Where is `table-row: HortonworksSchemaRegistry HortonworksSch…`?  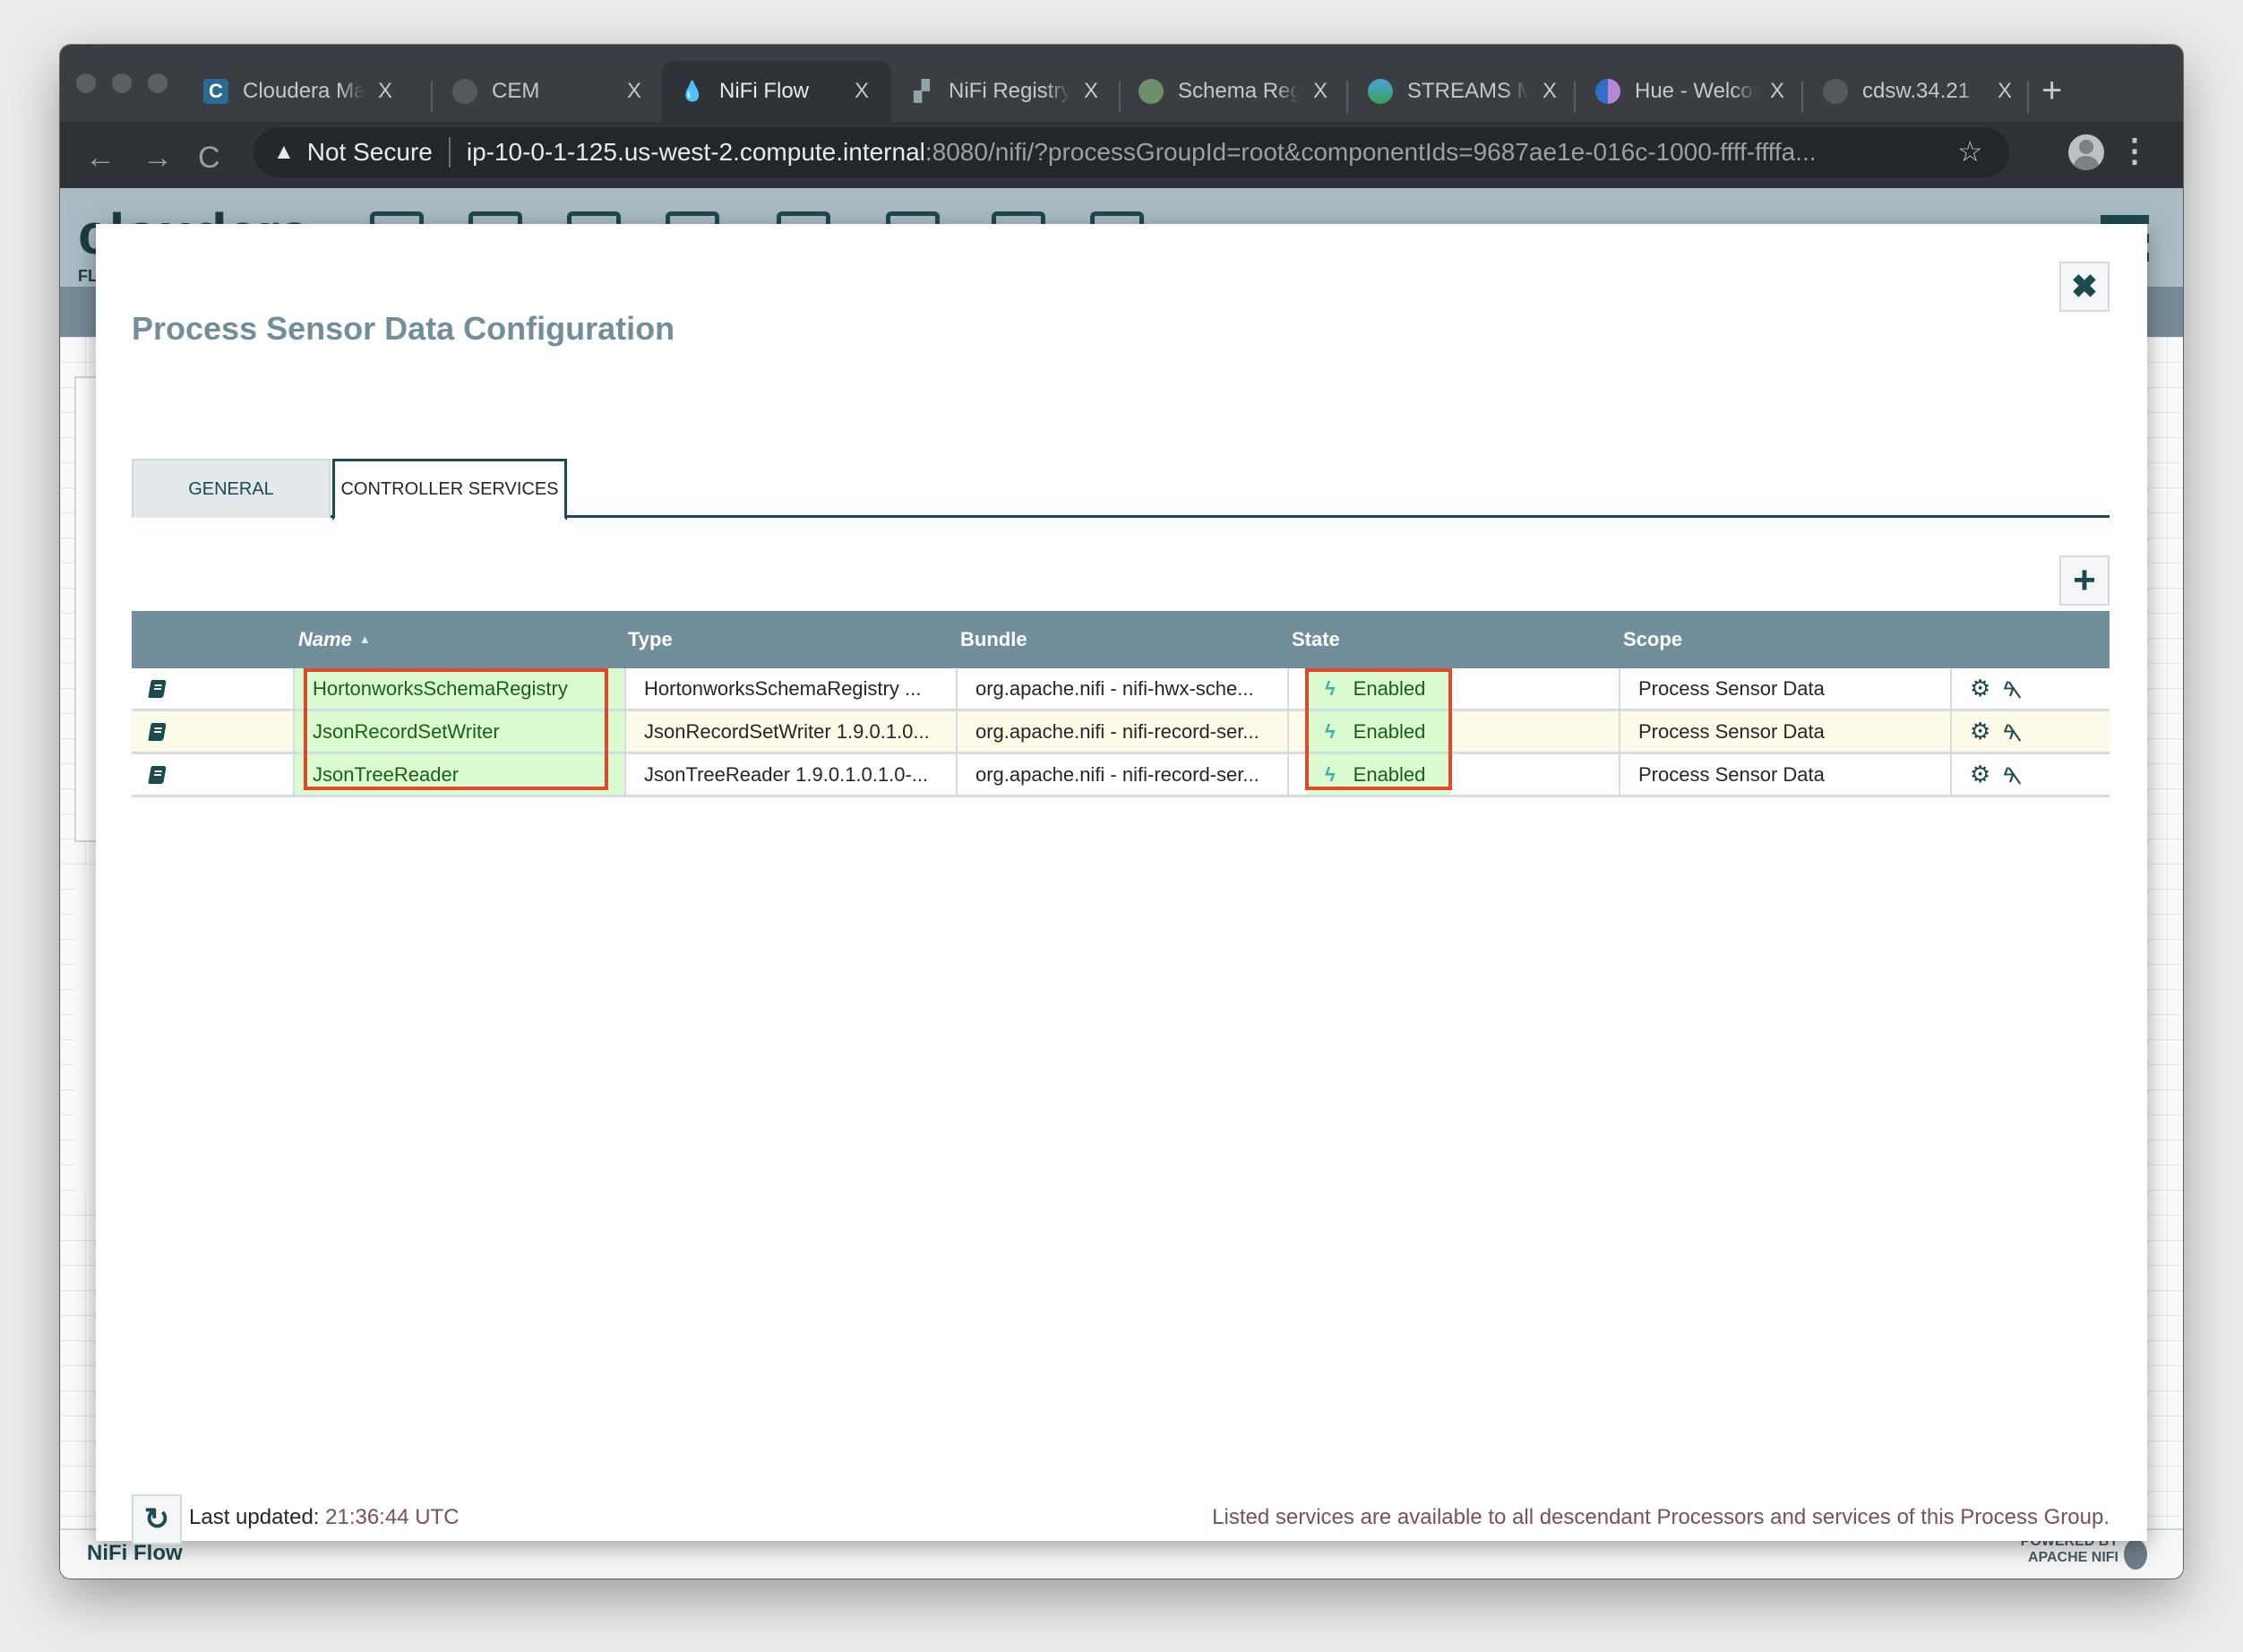
table-row: HortonworksSchemaRegistry HortonworksSch… is located at coordinates (1121, 689).